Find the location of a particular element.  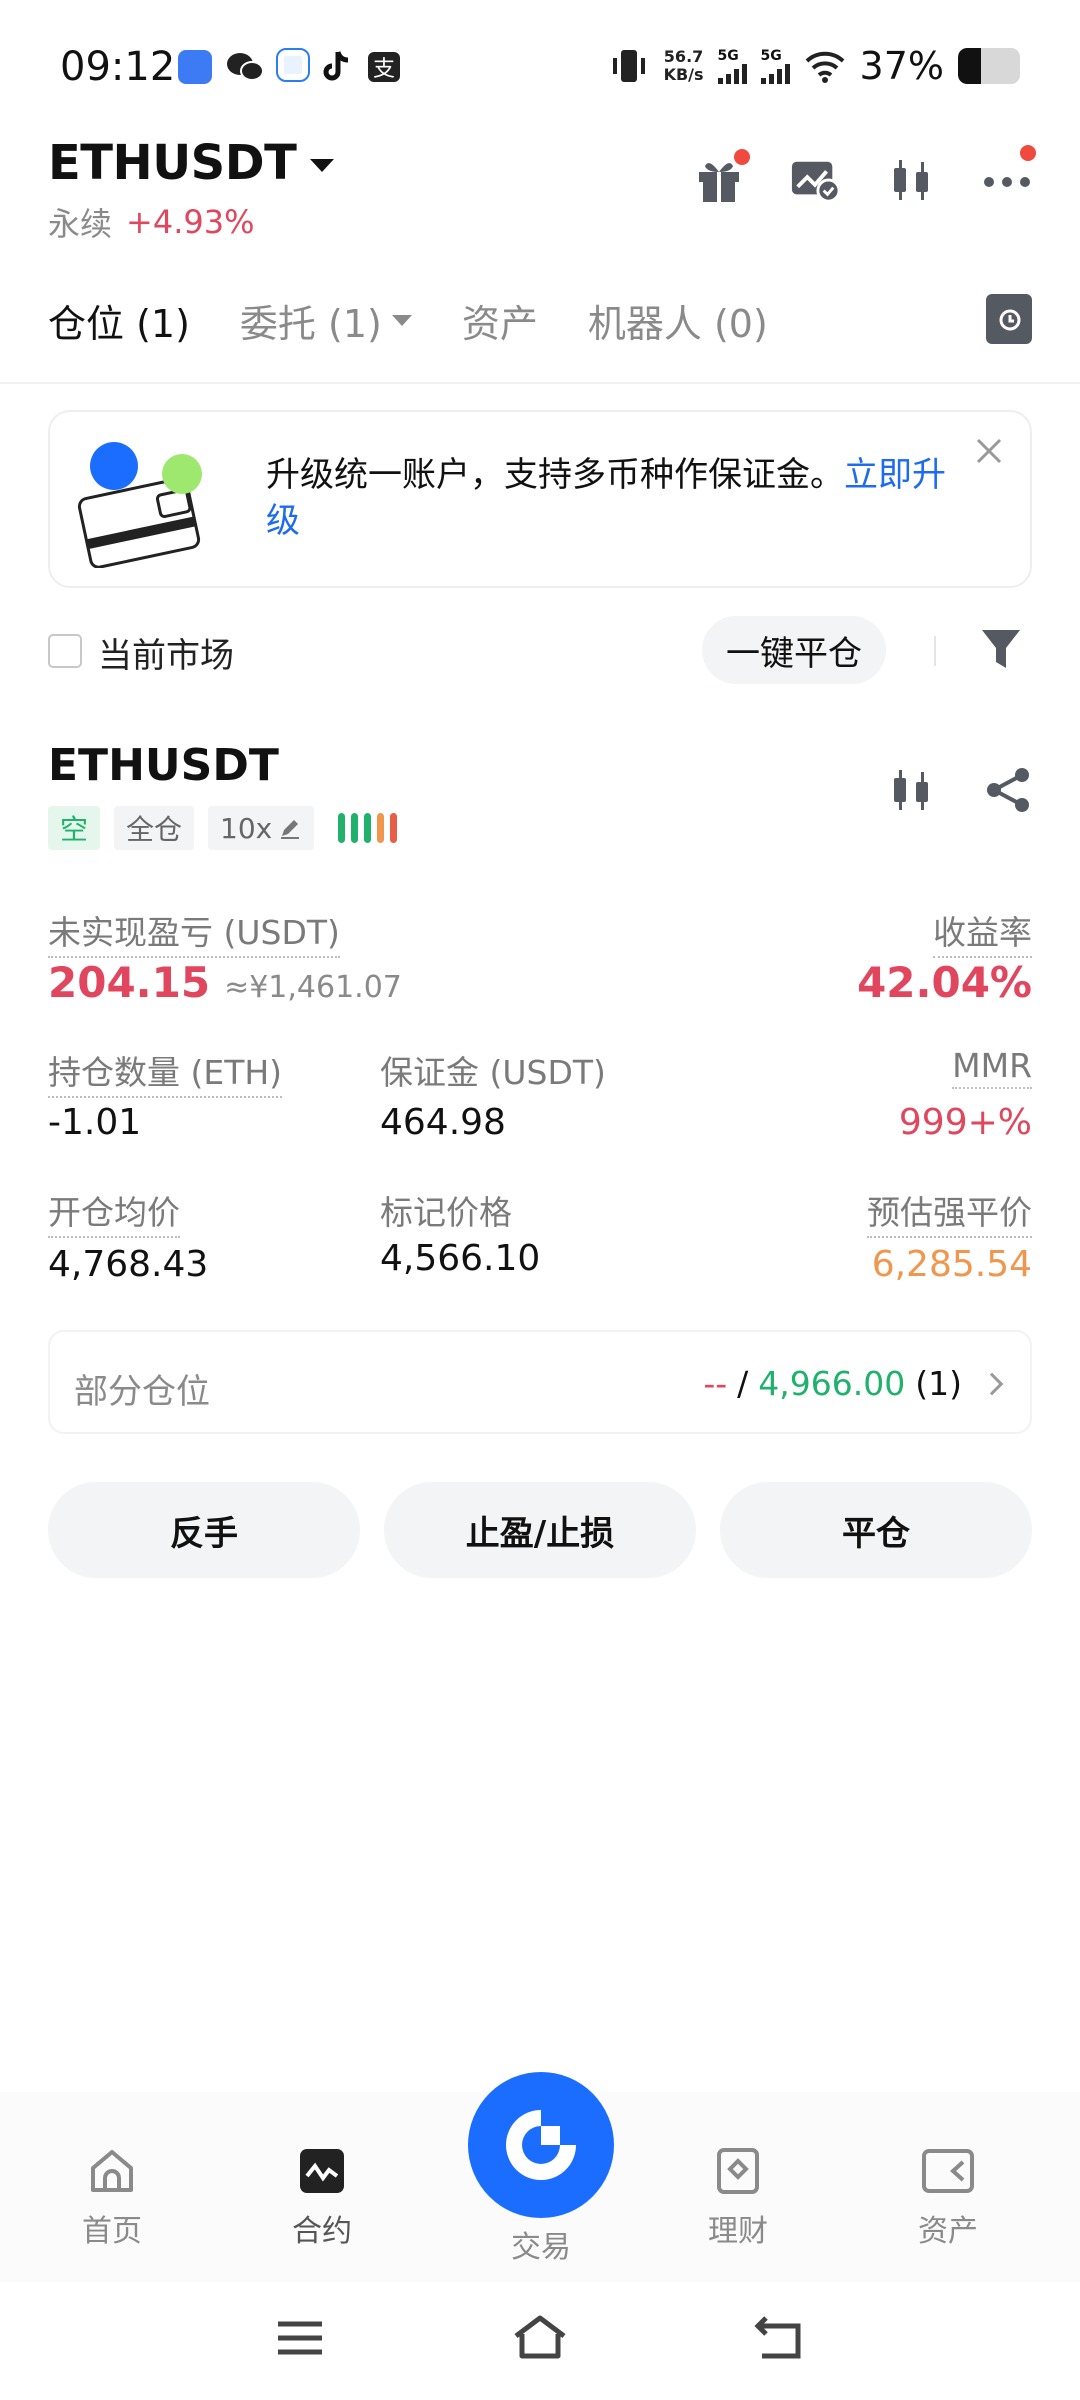

mmr-label: MMR is located at coordinates (992, 1067).